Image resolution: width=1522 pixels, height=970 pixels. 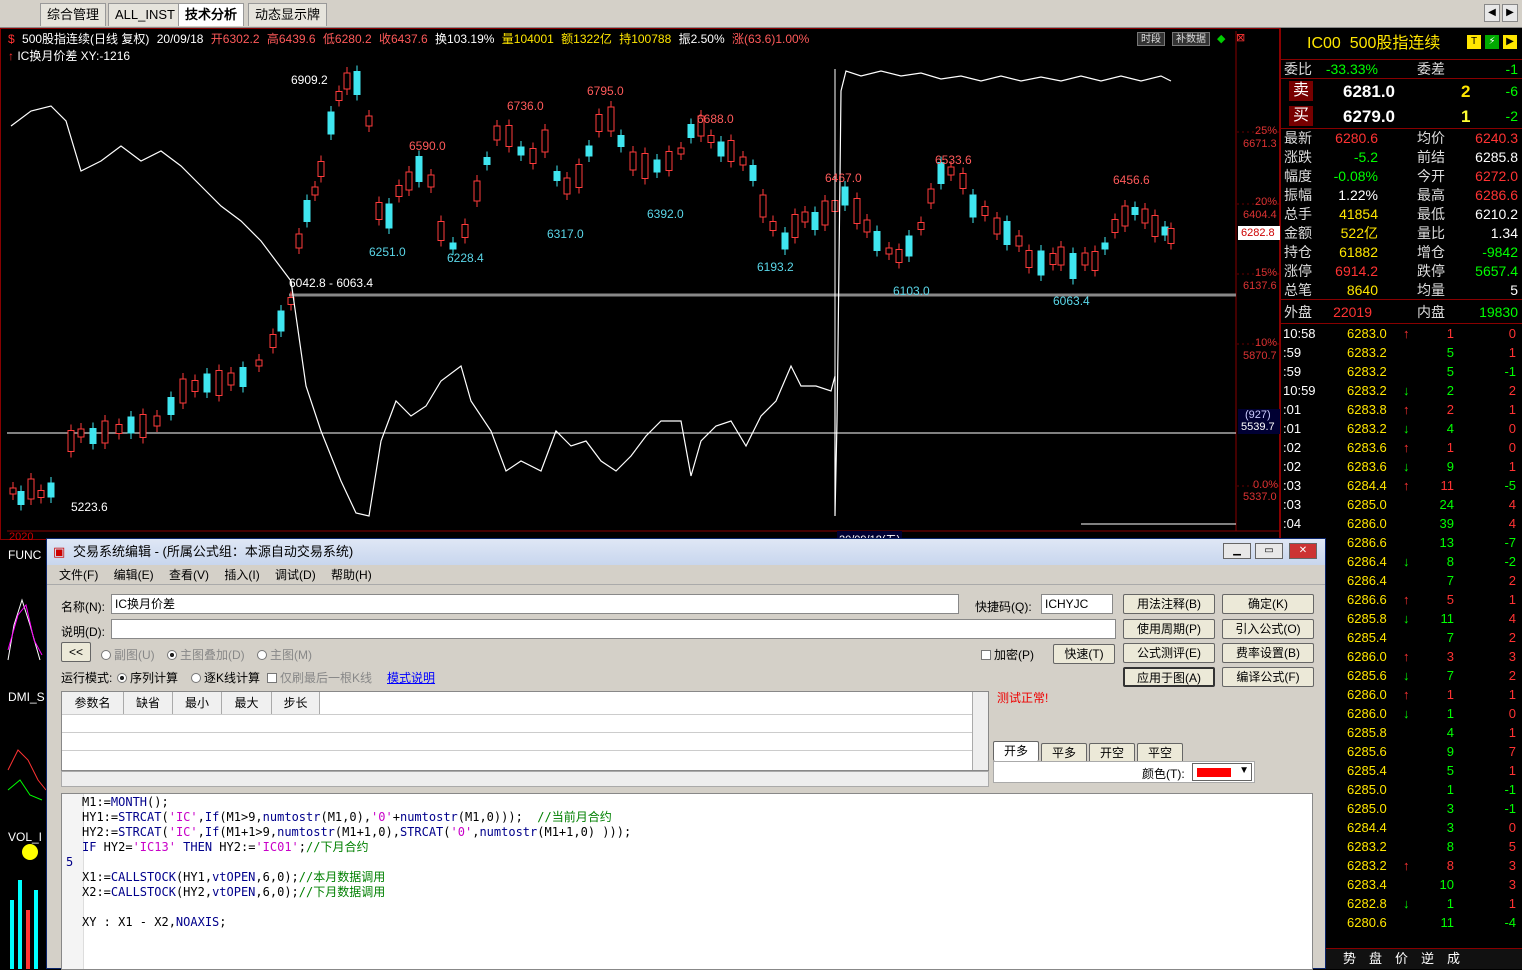 I want to click on tab-price: 价, so click(x=1401, y=959).